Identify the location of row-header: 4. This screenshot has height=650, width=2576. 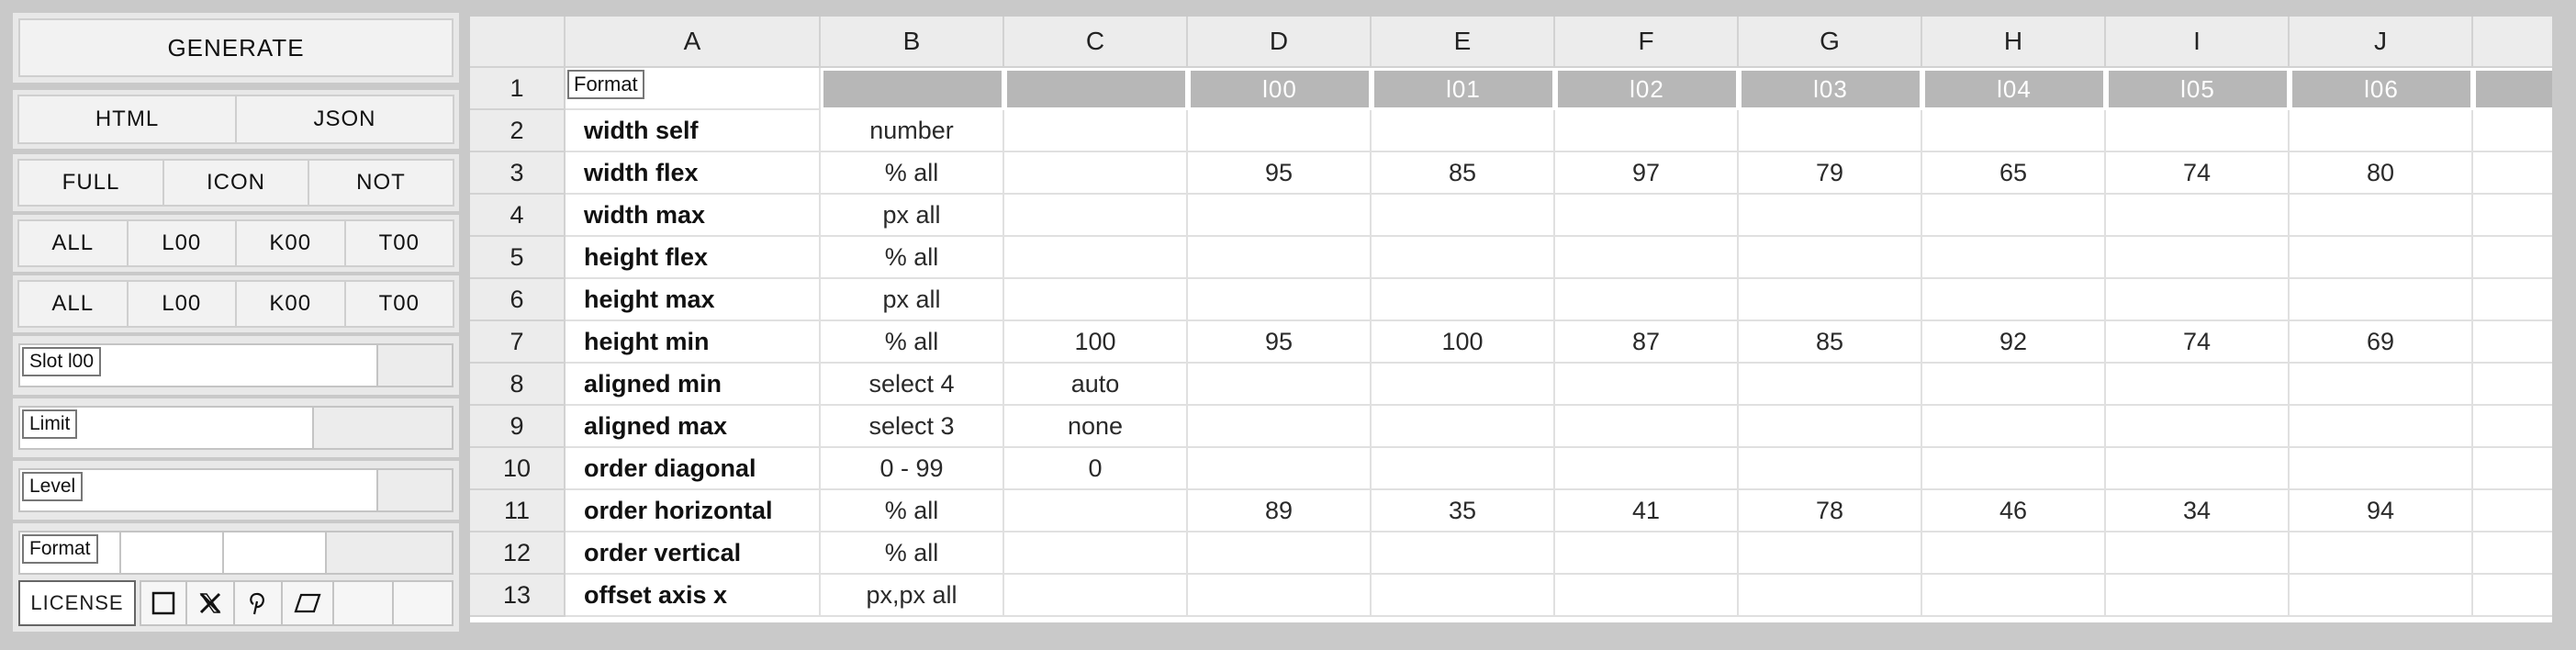
(518, 216).